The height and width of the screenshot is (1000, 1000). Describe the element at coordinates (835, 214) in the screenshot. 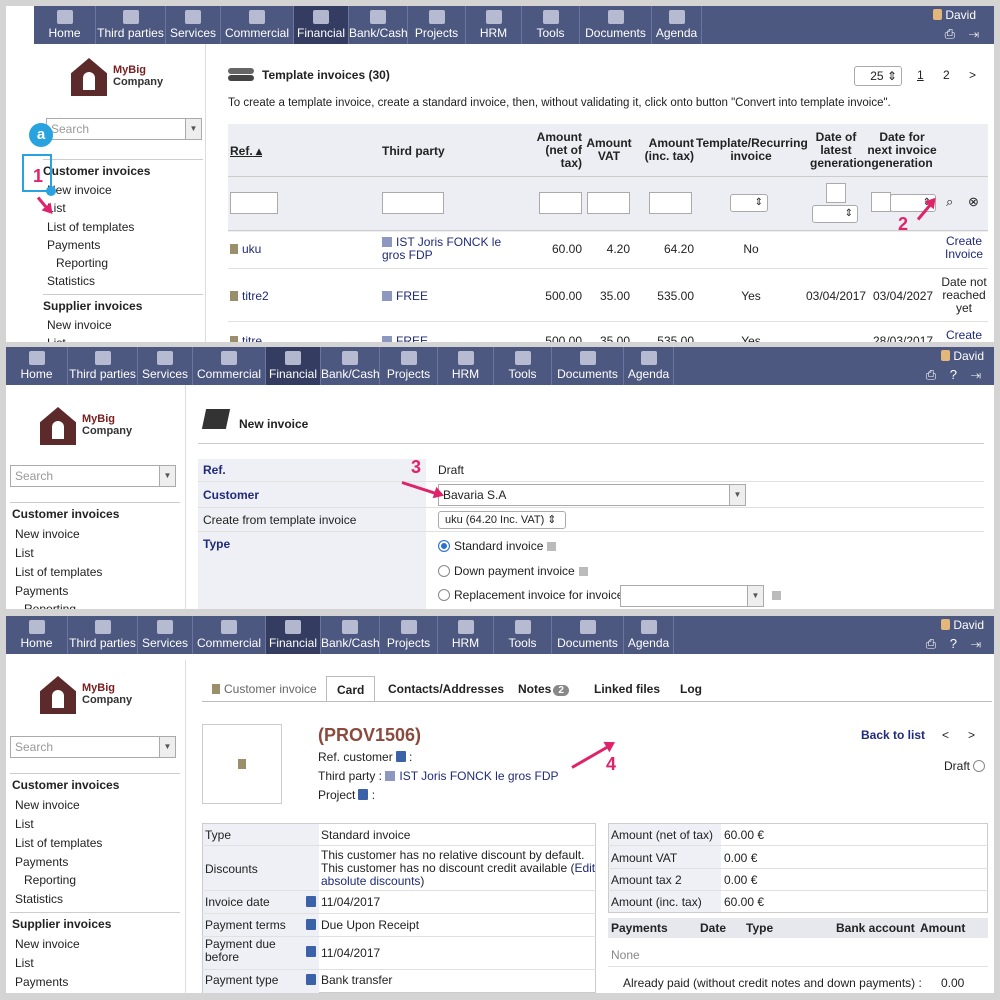

I see `filter-latest-select: ⇕` at that location.